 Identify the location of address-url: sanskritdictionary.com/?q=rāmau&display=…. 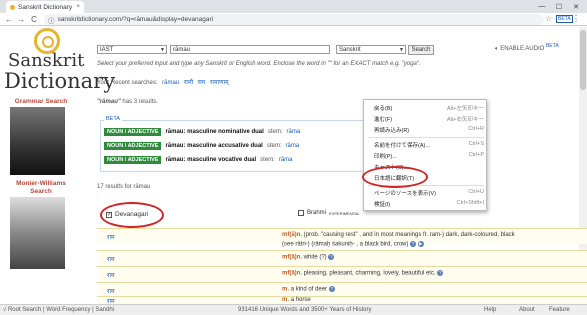
(135, 19).